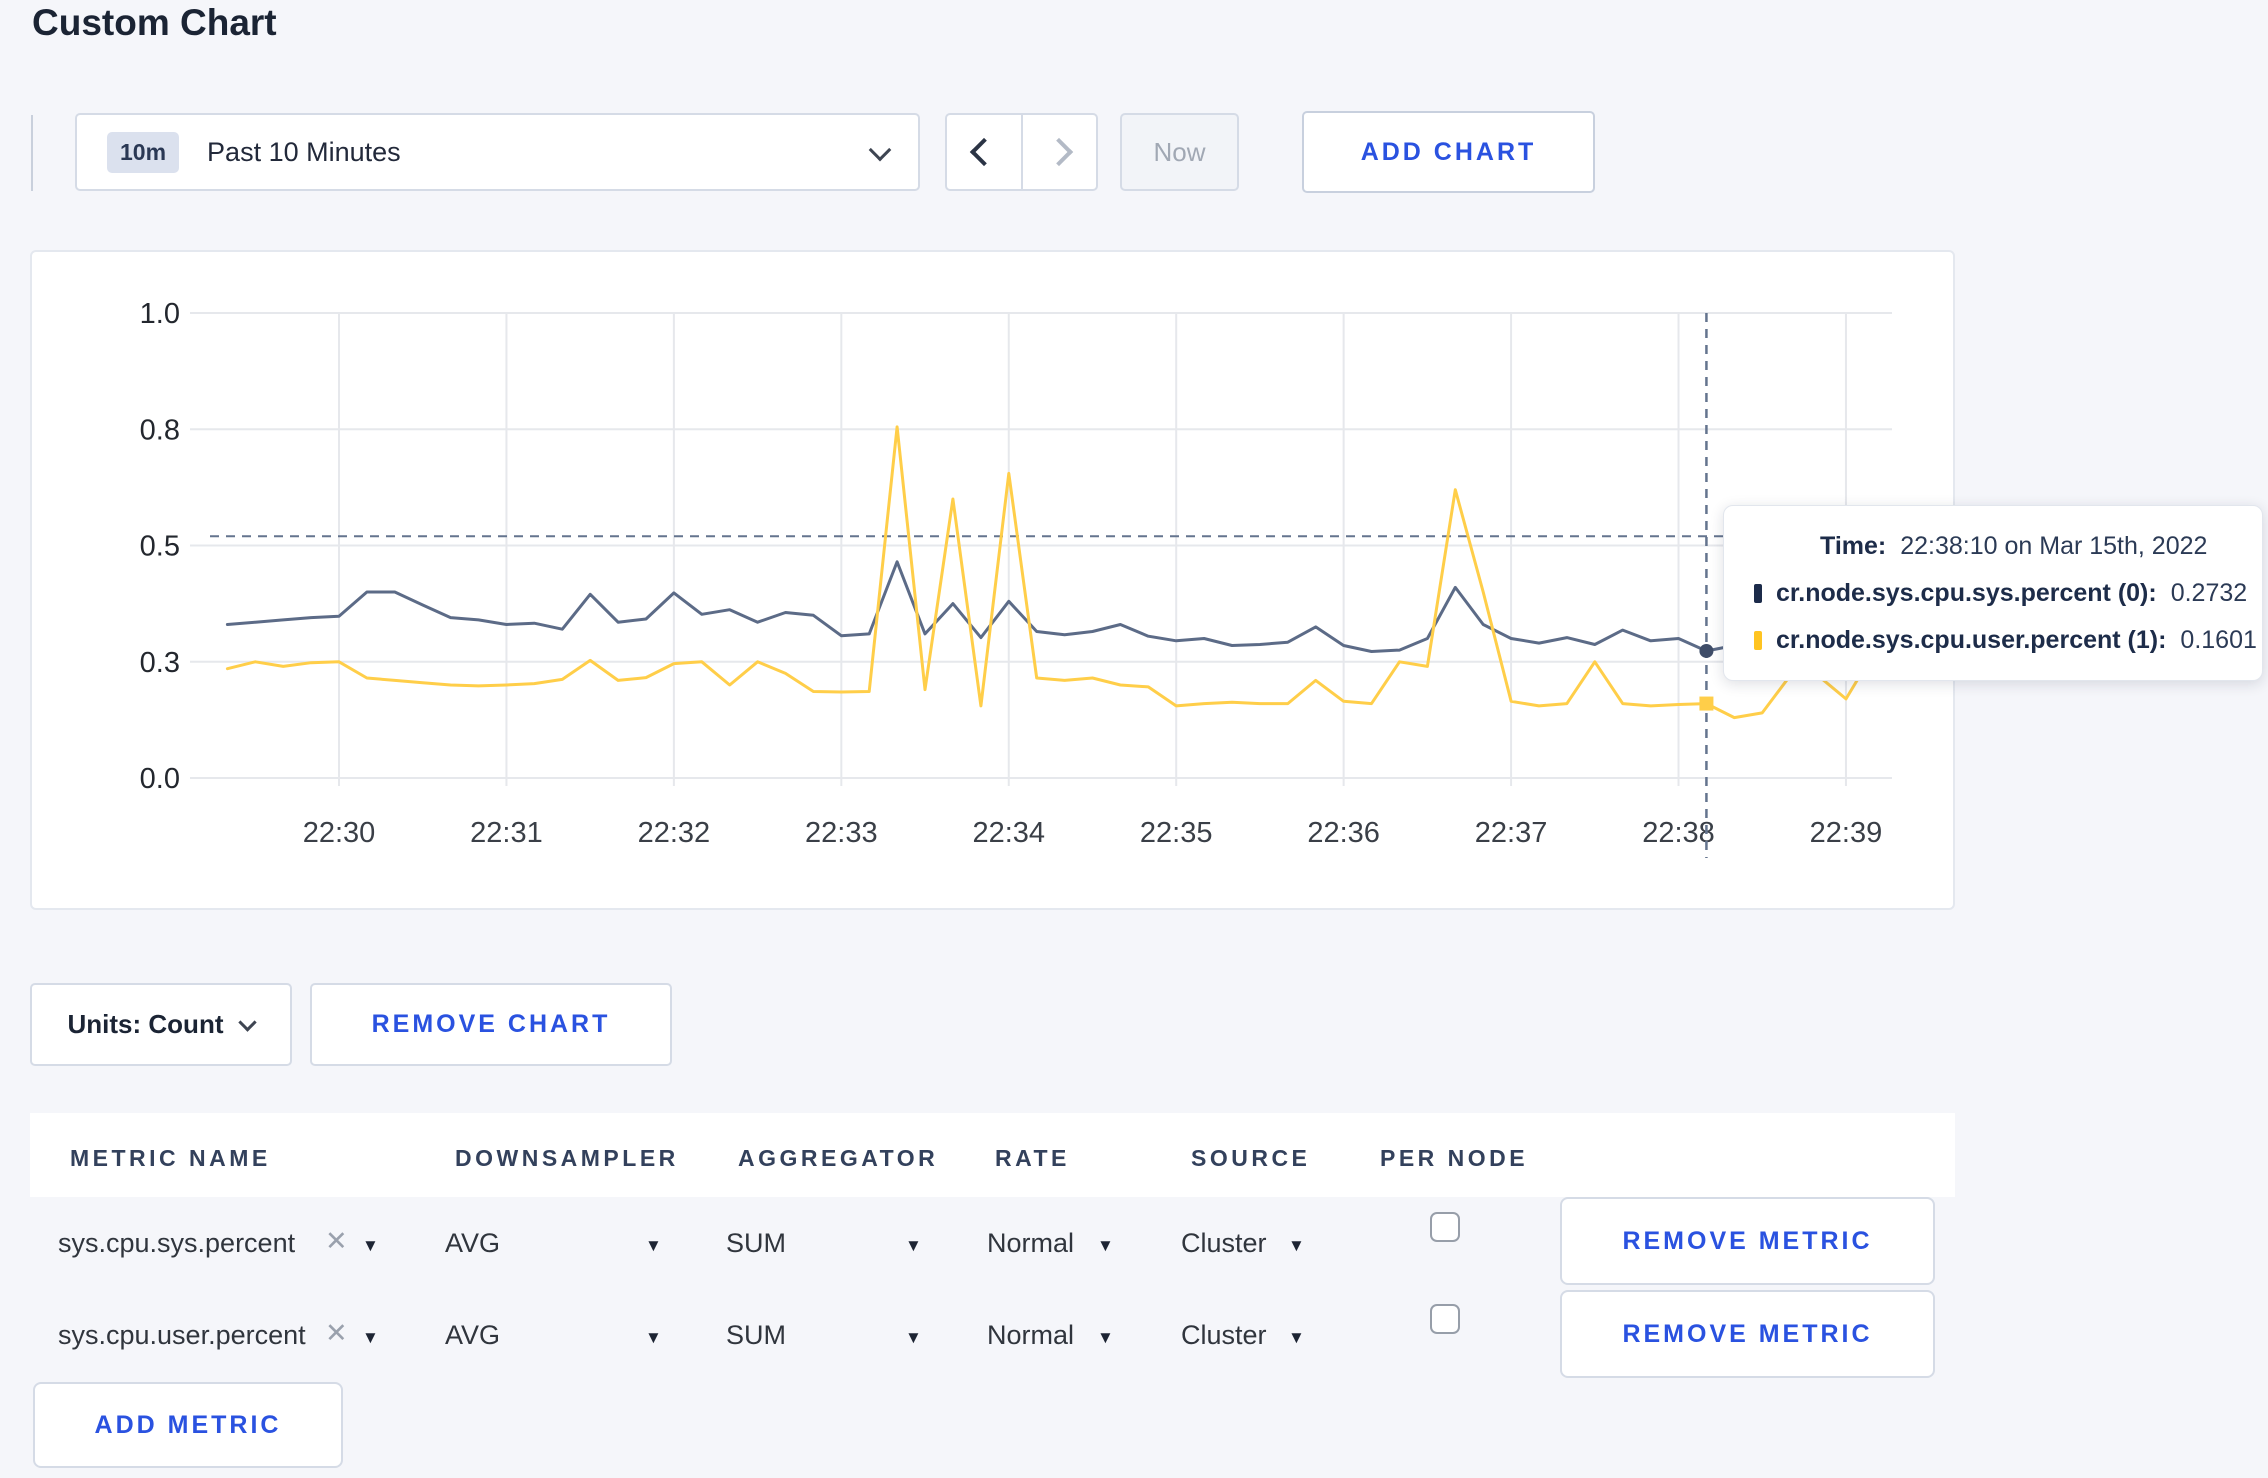  I want to click on col-header-aggregator: AGGREGATOR, so click(838, 1158).